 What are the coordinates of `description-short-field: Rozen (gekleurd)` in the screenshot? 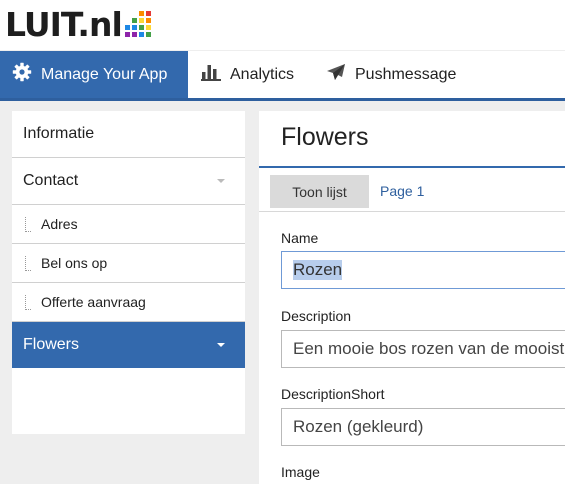 It's located at (423, 427).